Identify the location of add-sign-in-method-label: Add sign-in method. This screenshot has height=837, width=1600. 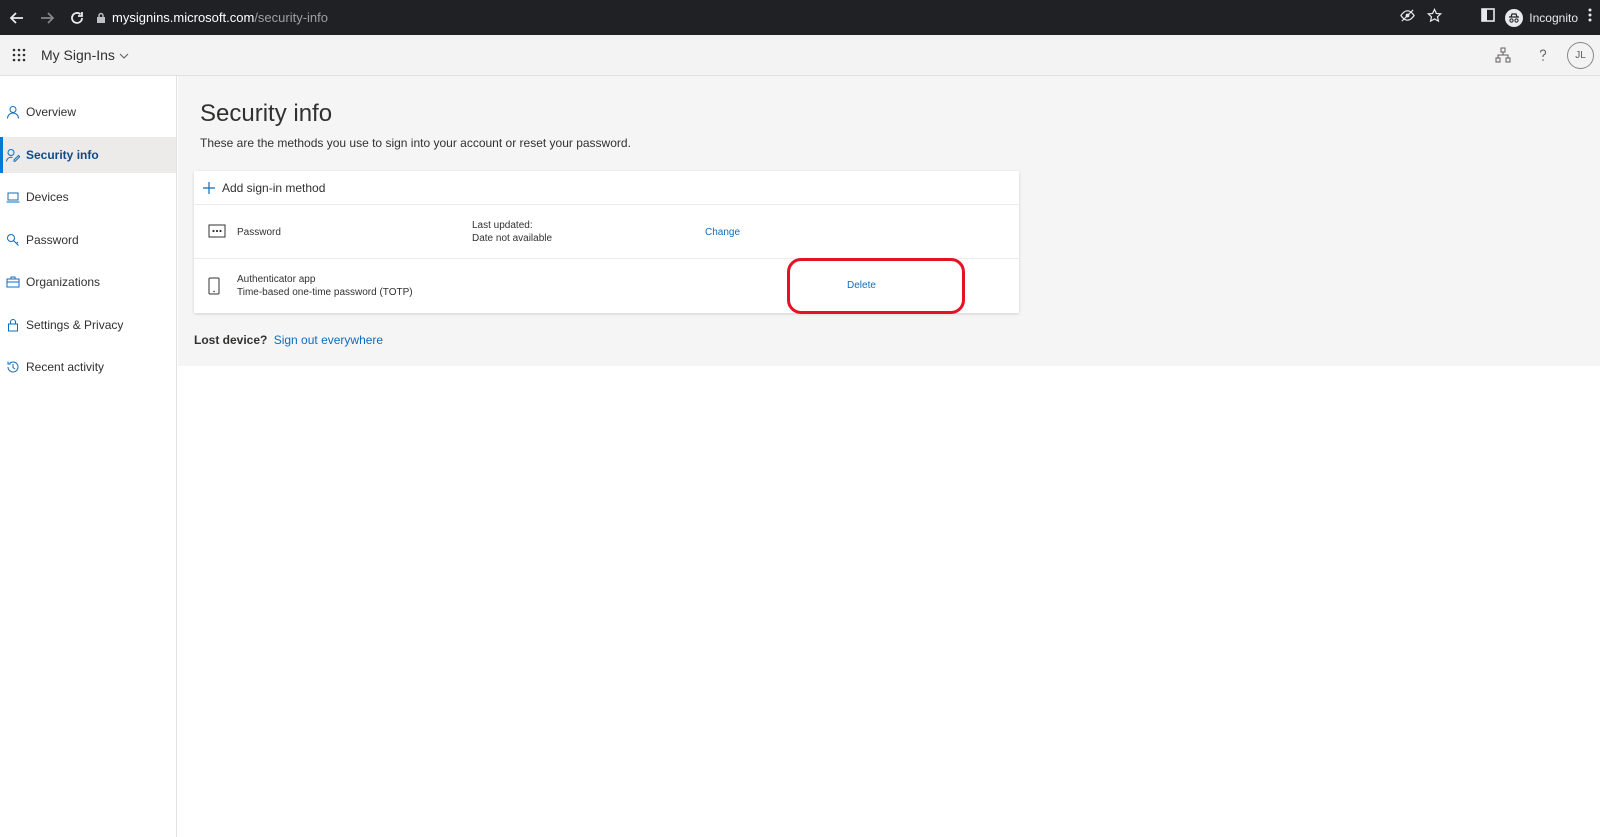
(274, 187).